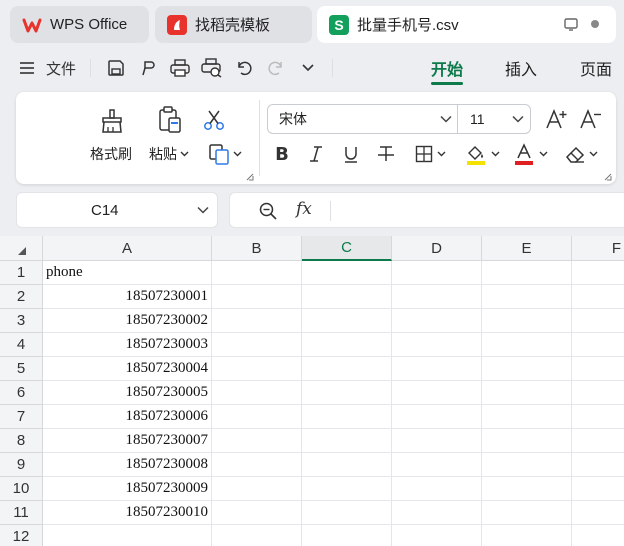  I want to click on cell-d11, so click(437, 513).